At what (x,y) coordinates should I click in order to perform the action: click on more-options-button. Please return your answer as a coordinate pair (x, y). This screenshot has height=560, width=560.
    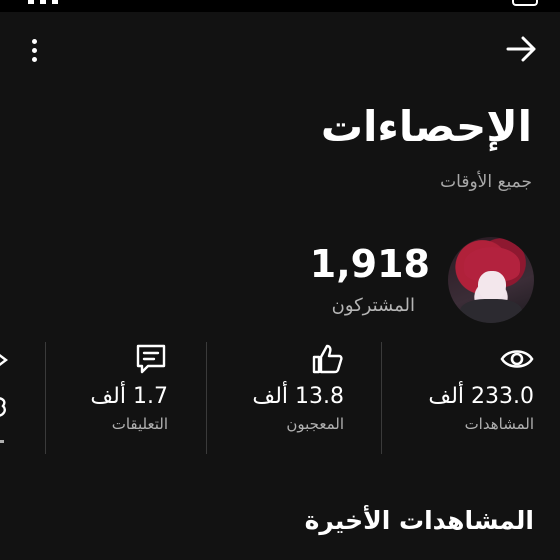
    Looking at the image, I should click on (34, 50).